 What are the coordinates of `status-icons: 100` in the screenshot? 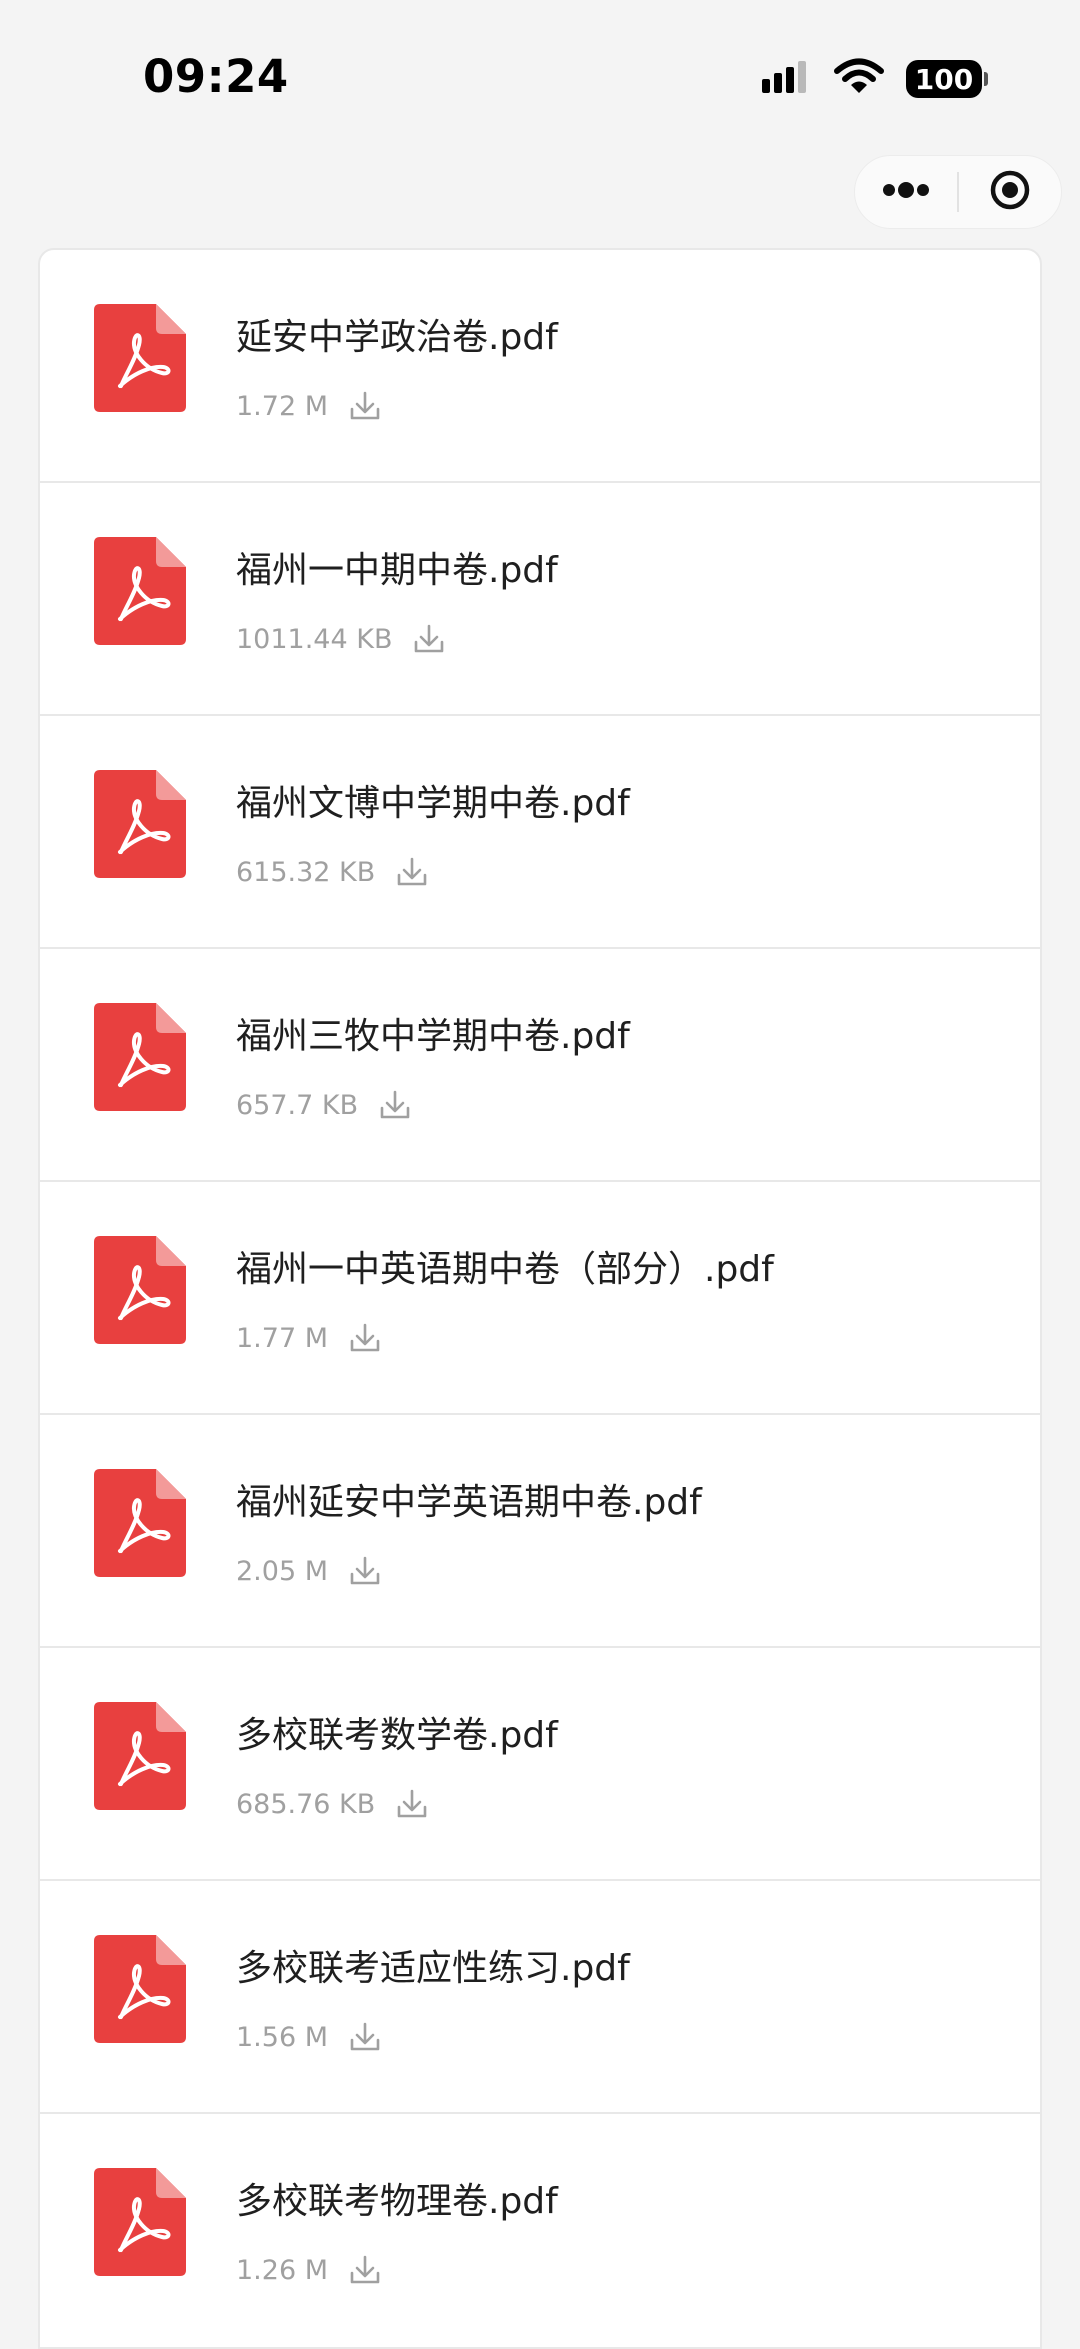 It's located at (875, 79).